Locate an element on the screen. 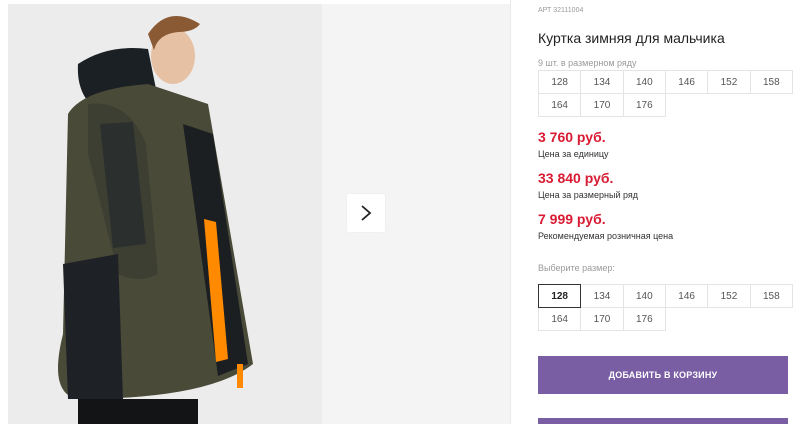  product-sku: АРТ 32111004 is located at coordinates (561, 10).